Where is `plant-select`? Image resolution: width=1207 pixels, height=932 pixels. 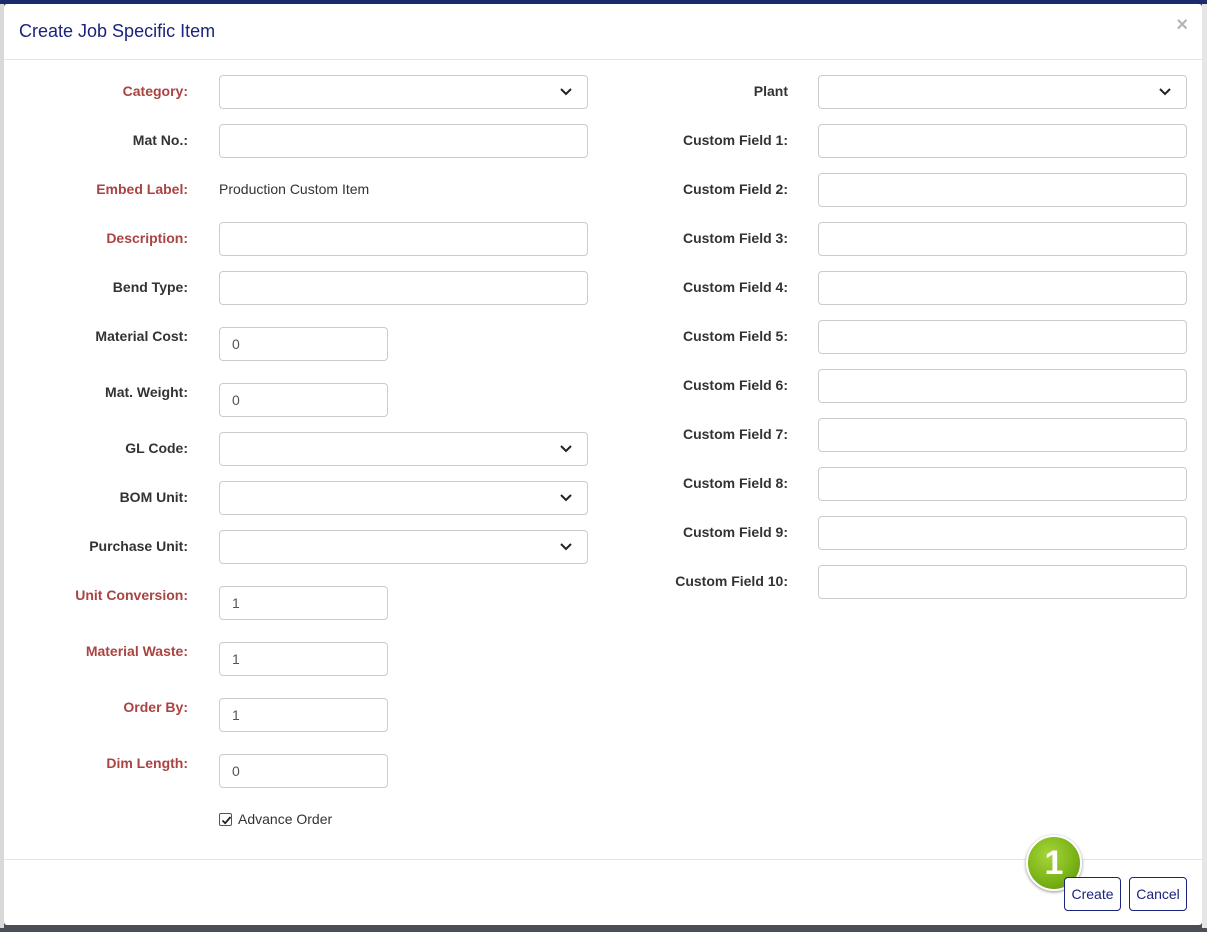 plant-select is located at coordinates (1002, 92).